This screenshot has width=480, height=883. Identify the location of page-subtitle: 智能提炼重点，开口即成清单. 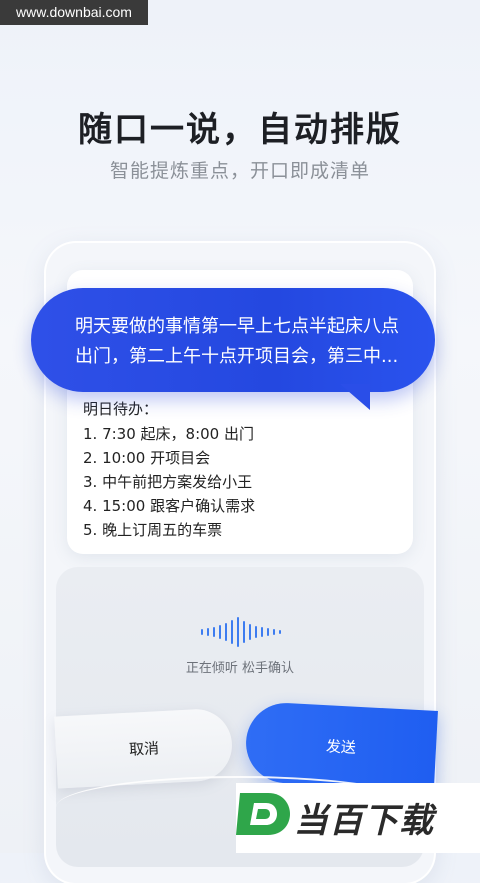
(239, 171).